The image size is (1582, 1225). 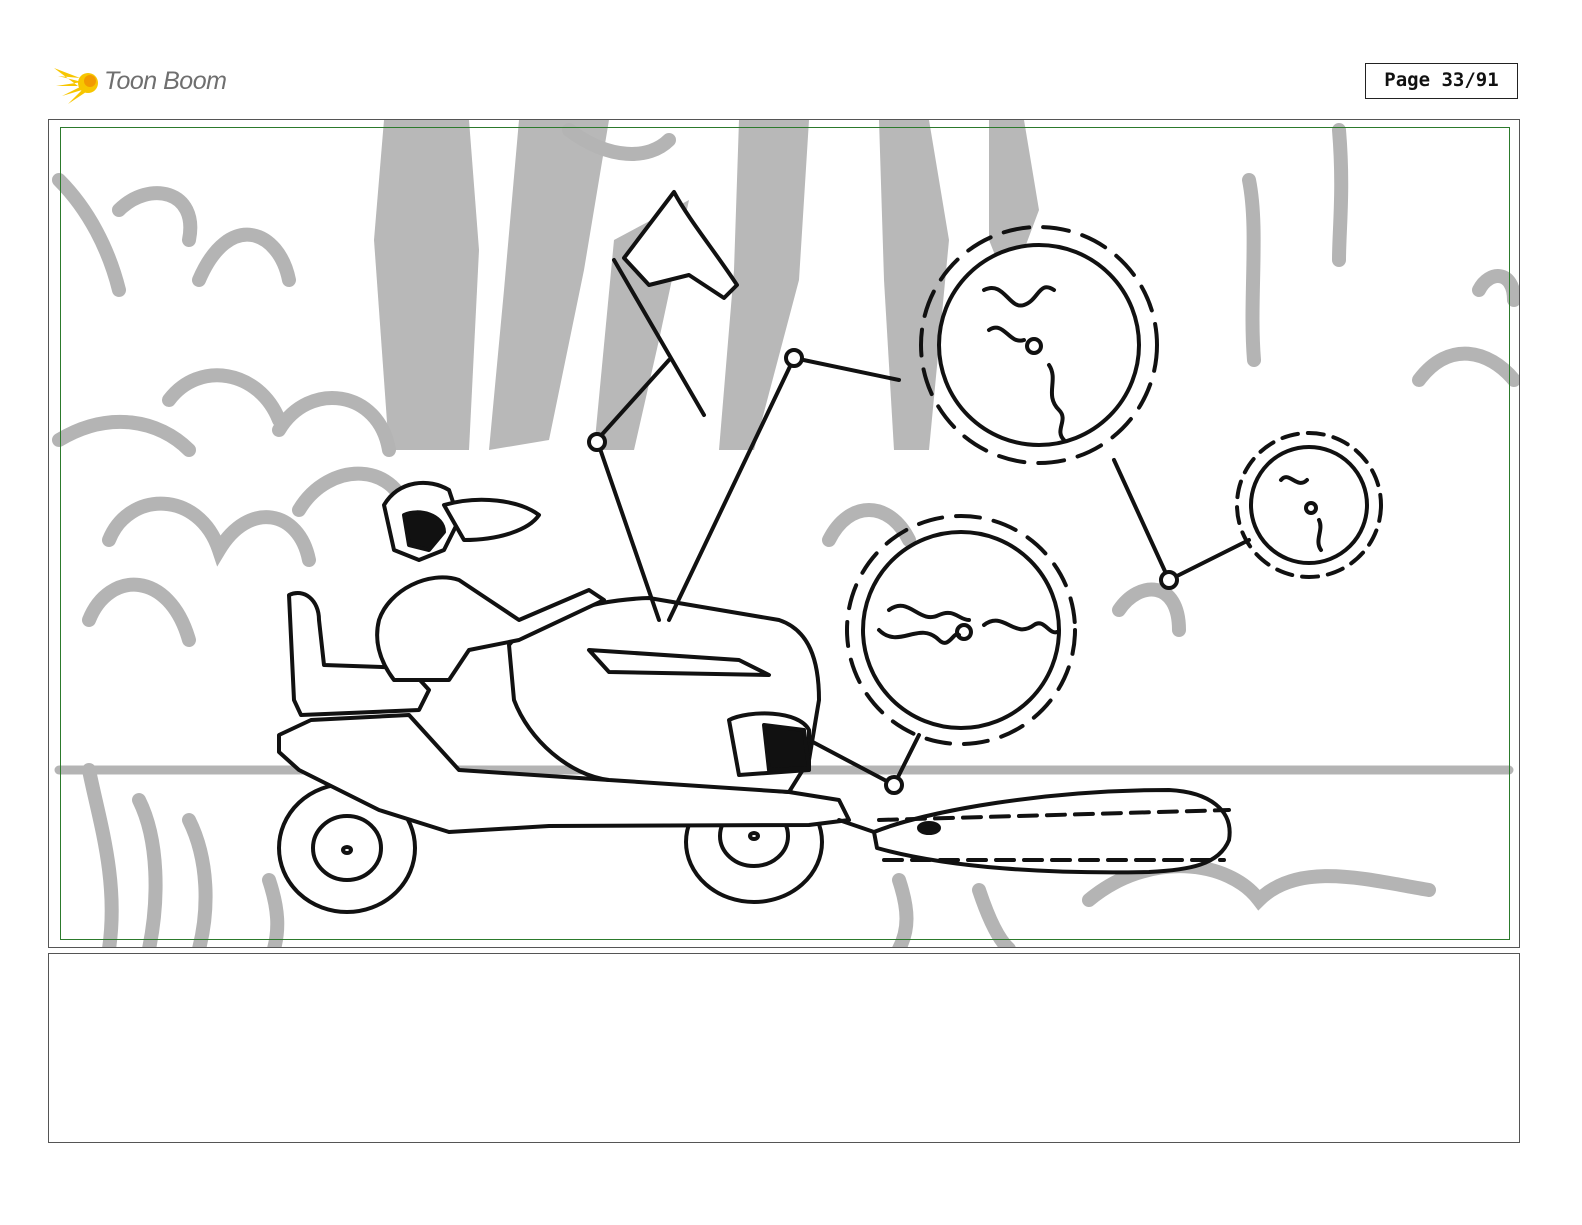 I want to click on toon-boom-logo: Toon Boom, so click(x=152, y=82).